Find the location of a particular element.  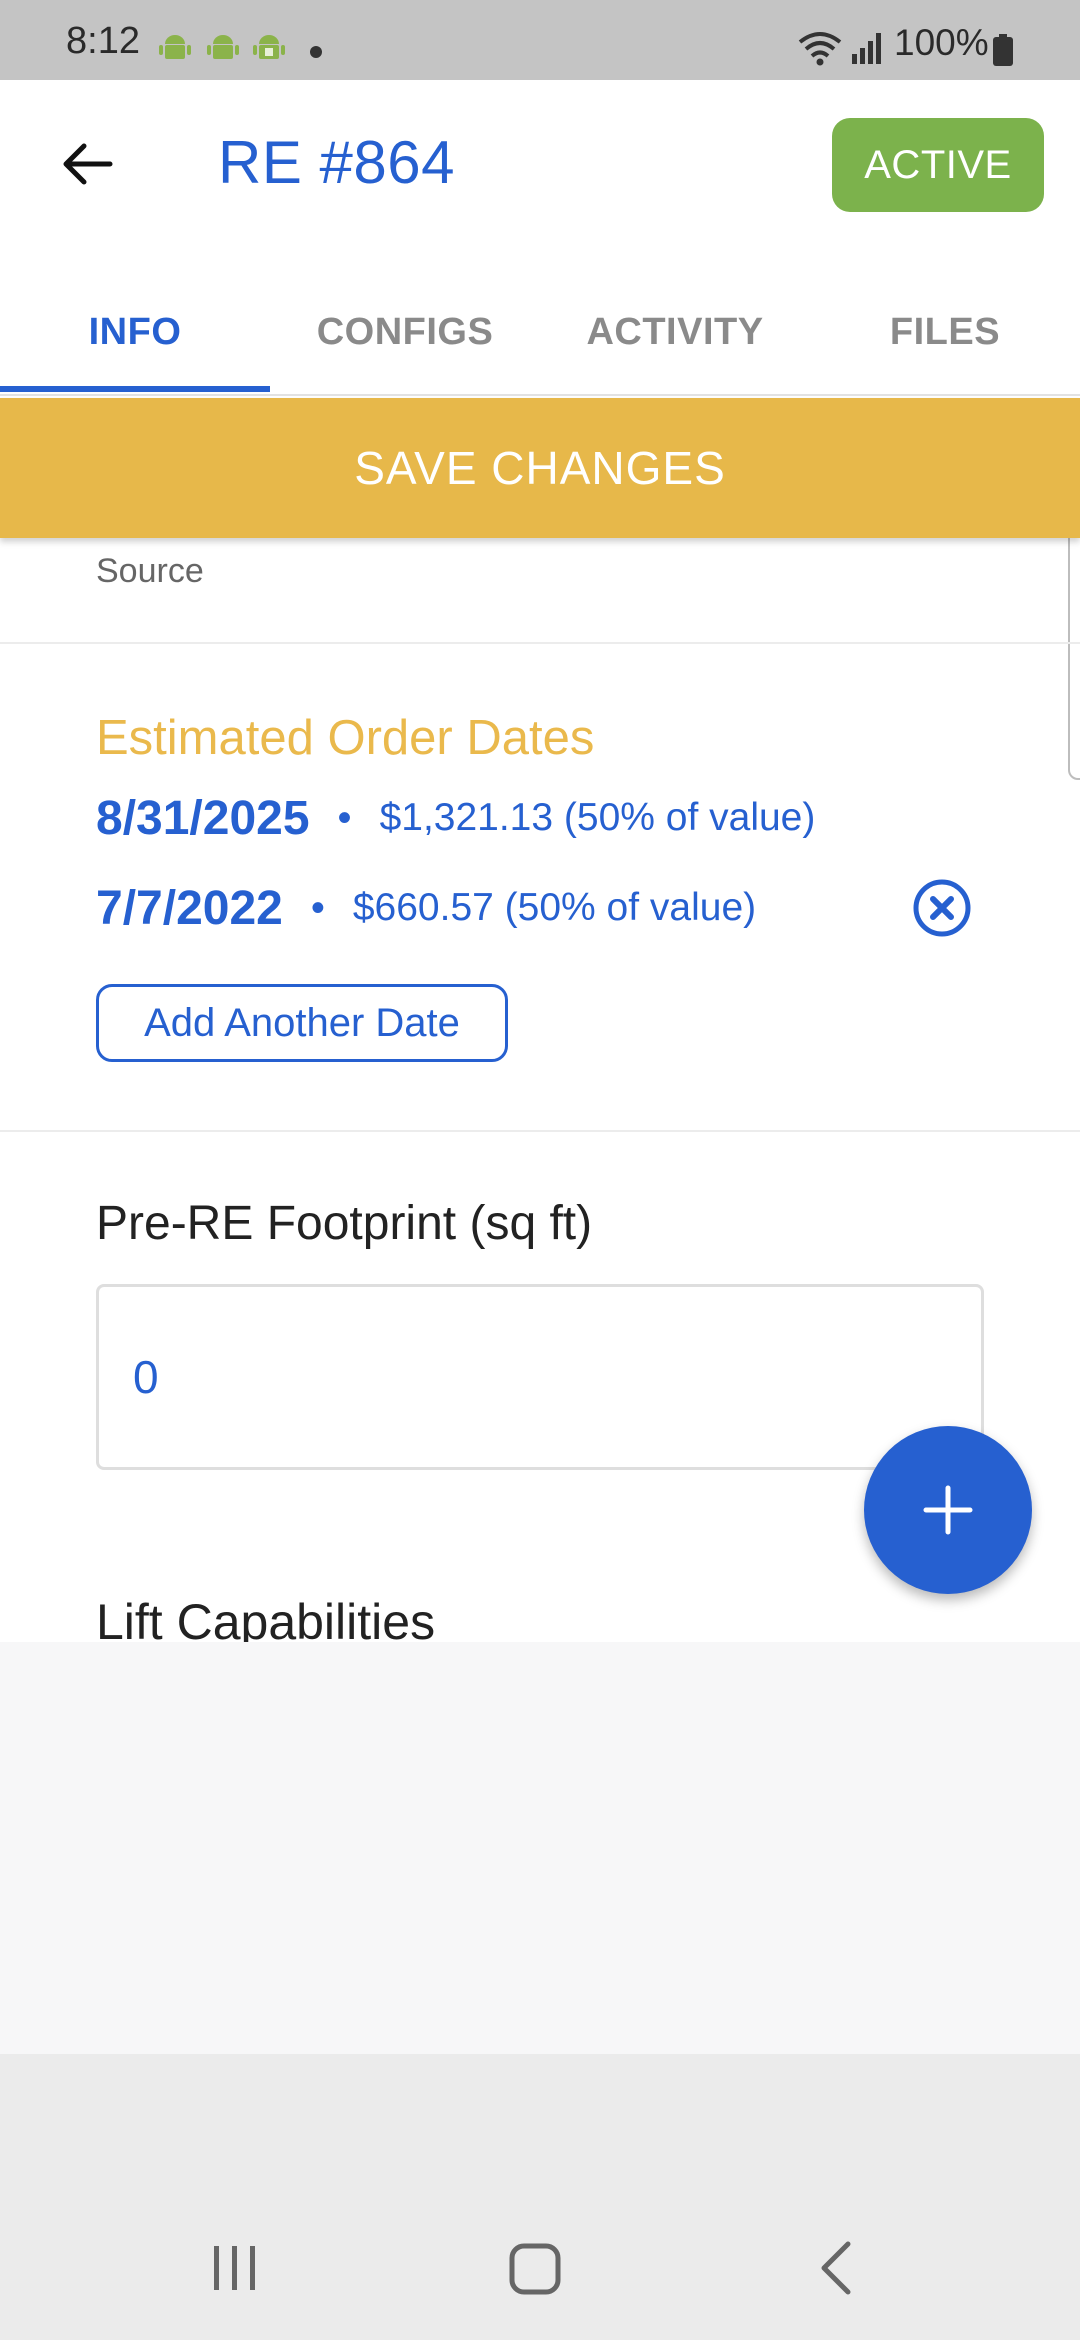

order-amount: $1,321.13 (50% of value) is located at coordinates (597, 817).